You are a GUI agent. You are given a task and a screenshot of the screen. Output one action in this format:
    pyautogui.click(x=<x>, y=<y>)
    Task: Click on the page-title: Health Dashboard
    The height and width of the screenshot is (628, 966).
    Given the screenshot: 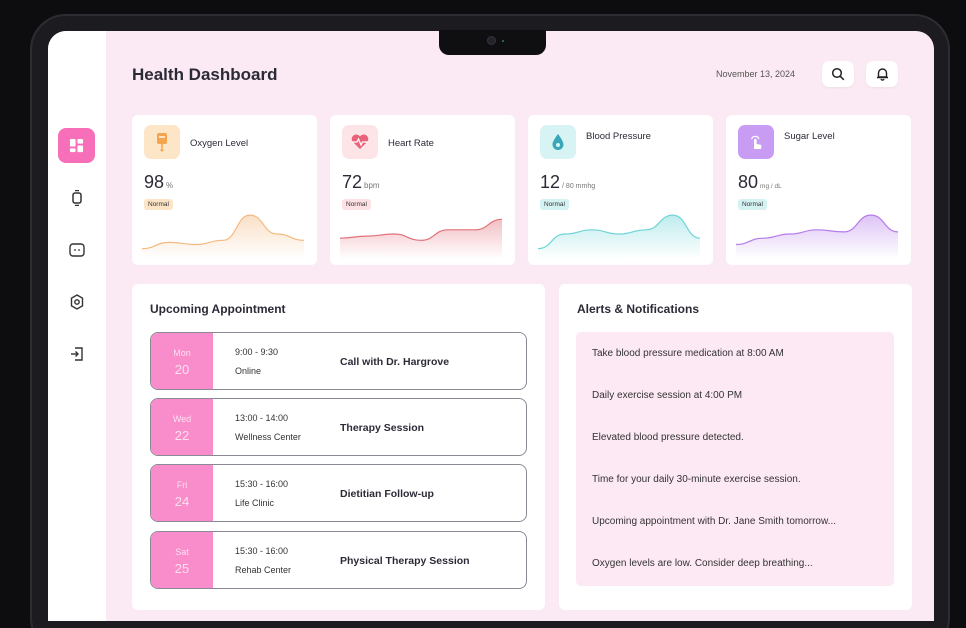 What is the action you would take?
    pyautogui.click(x=205, y=74)
    